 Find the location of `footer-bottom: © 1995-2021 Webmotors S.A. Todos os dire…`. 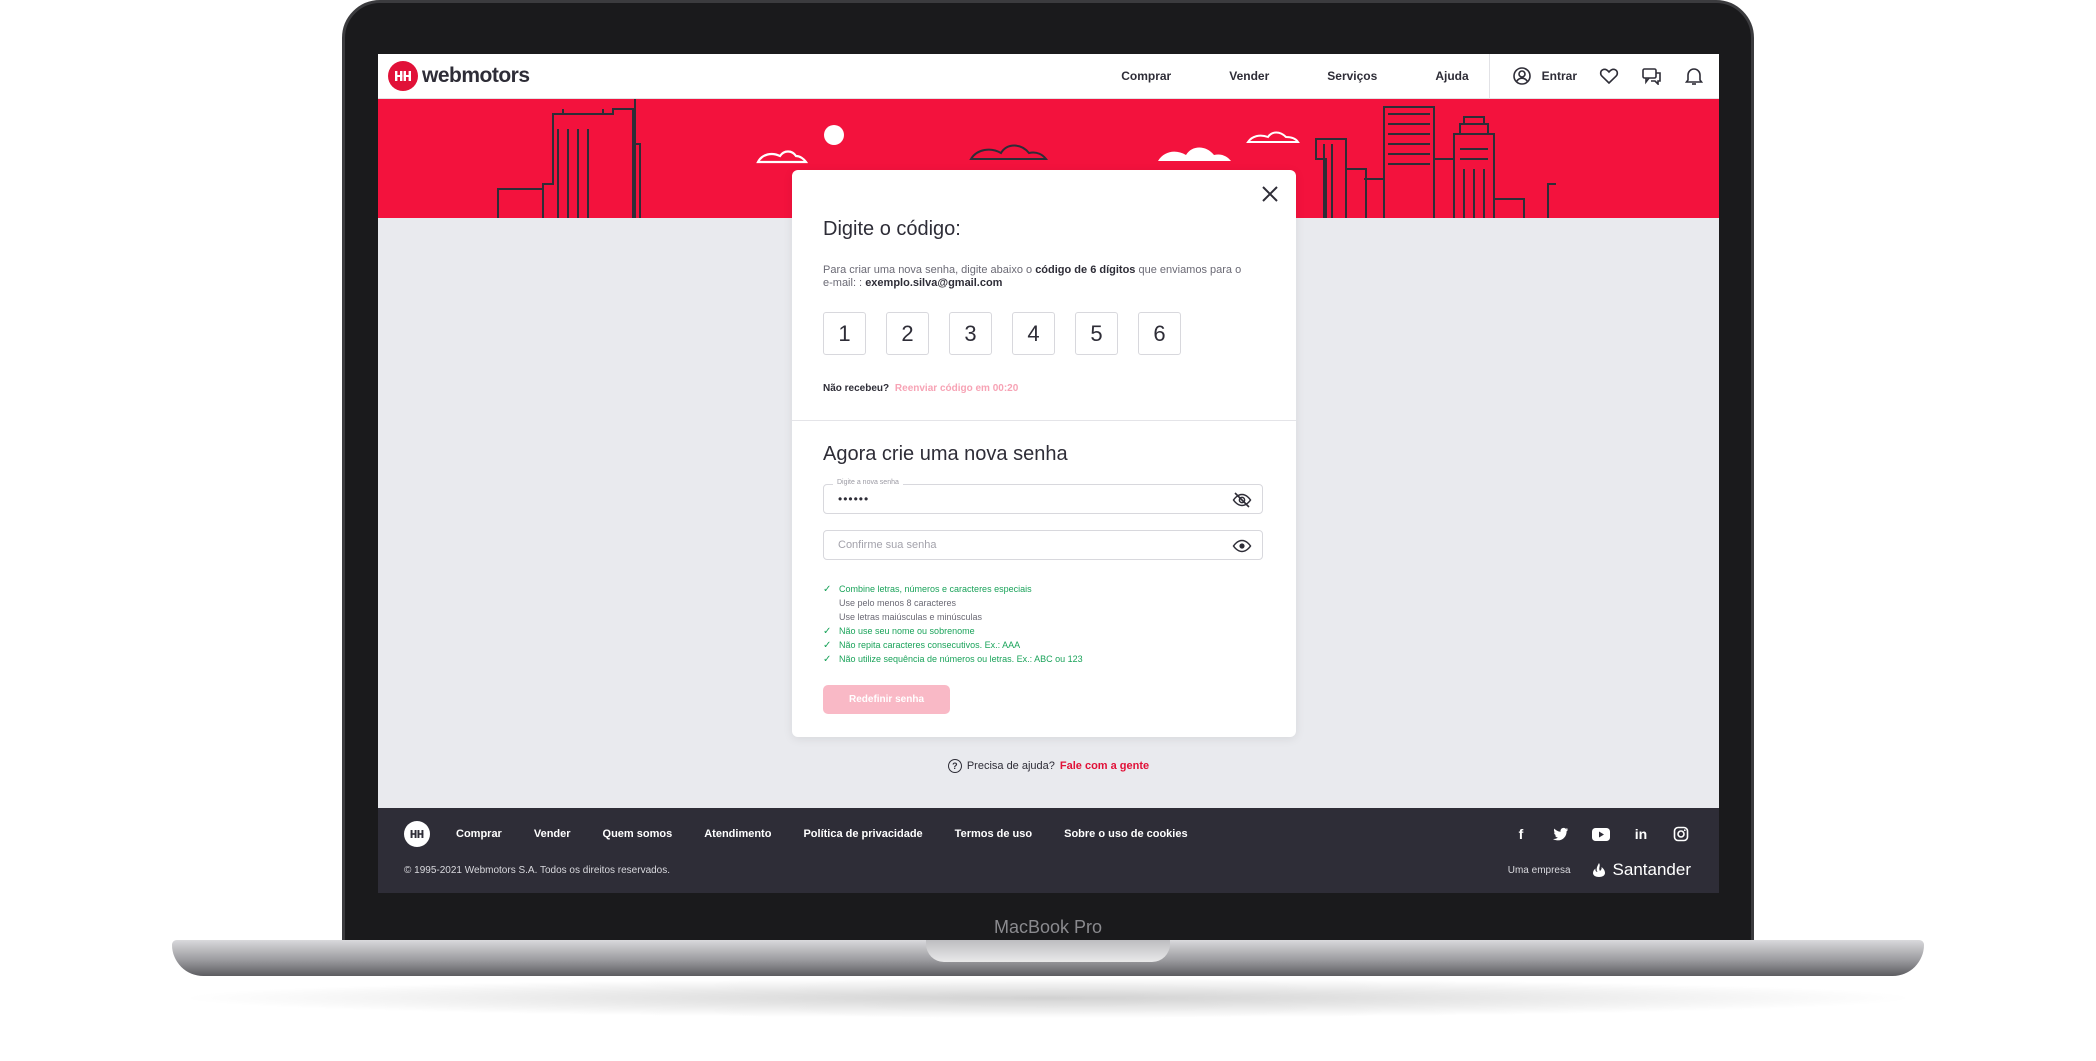

footer-bottom: © 1995-2021 Webmotors S.A. Todos os dire… is located at coordinates (1047, 870).